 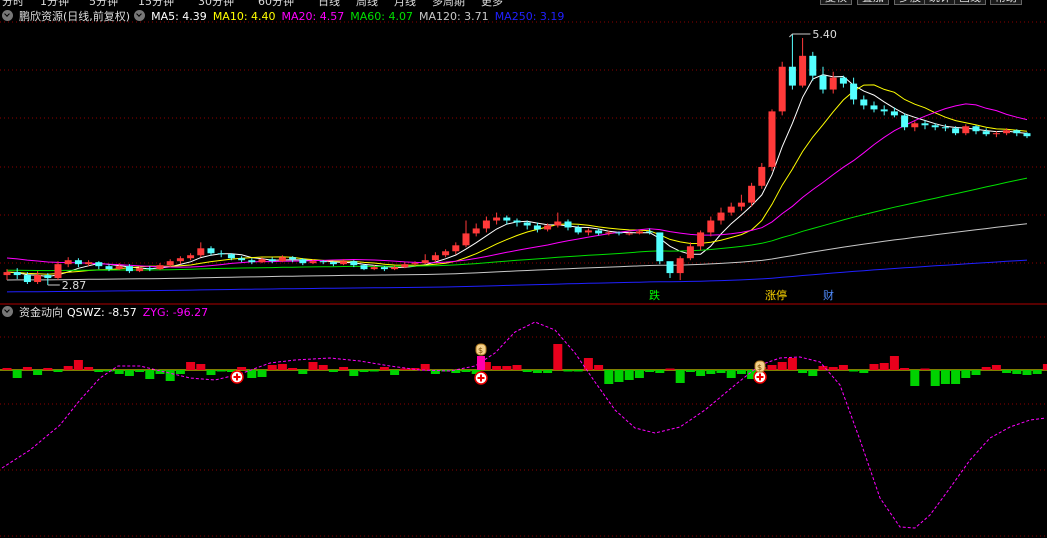 I want to click on event-marker-limit-up: 涨停, so click(x=776, y=296).